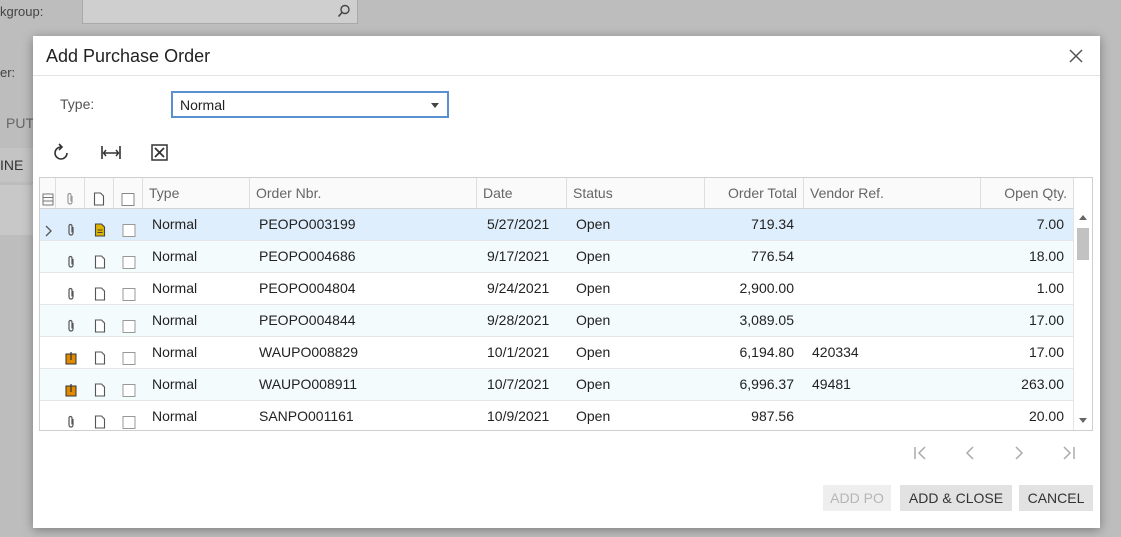  Describe the element at coordinates (99, 419) in the screenshot. I see `note-icon` at that location.